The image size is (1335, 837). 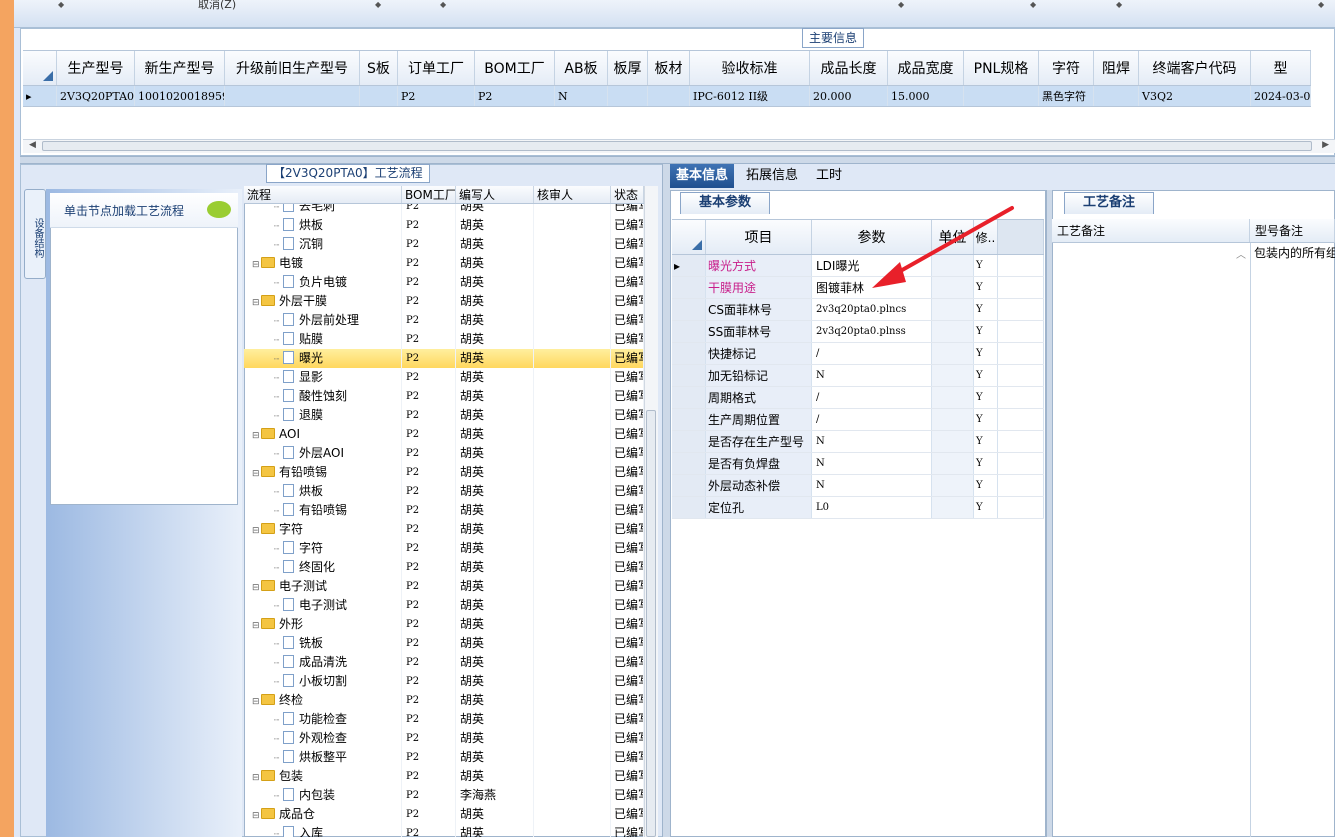 I want to click on tree-node: ⊟ 有铅喷锡, so click(x=323, y=472).